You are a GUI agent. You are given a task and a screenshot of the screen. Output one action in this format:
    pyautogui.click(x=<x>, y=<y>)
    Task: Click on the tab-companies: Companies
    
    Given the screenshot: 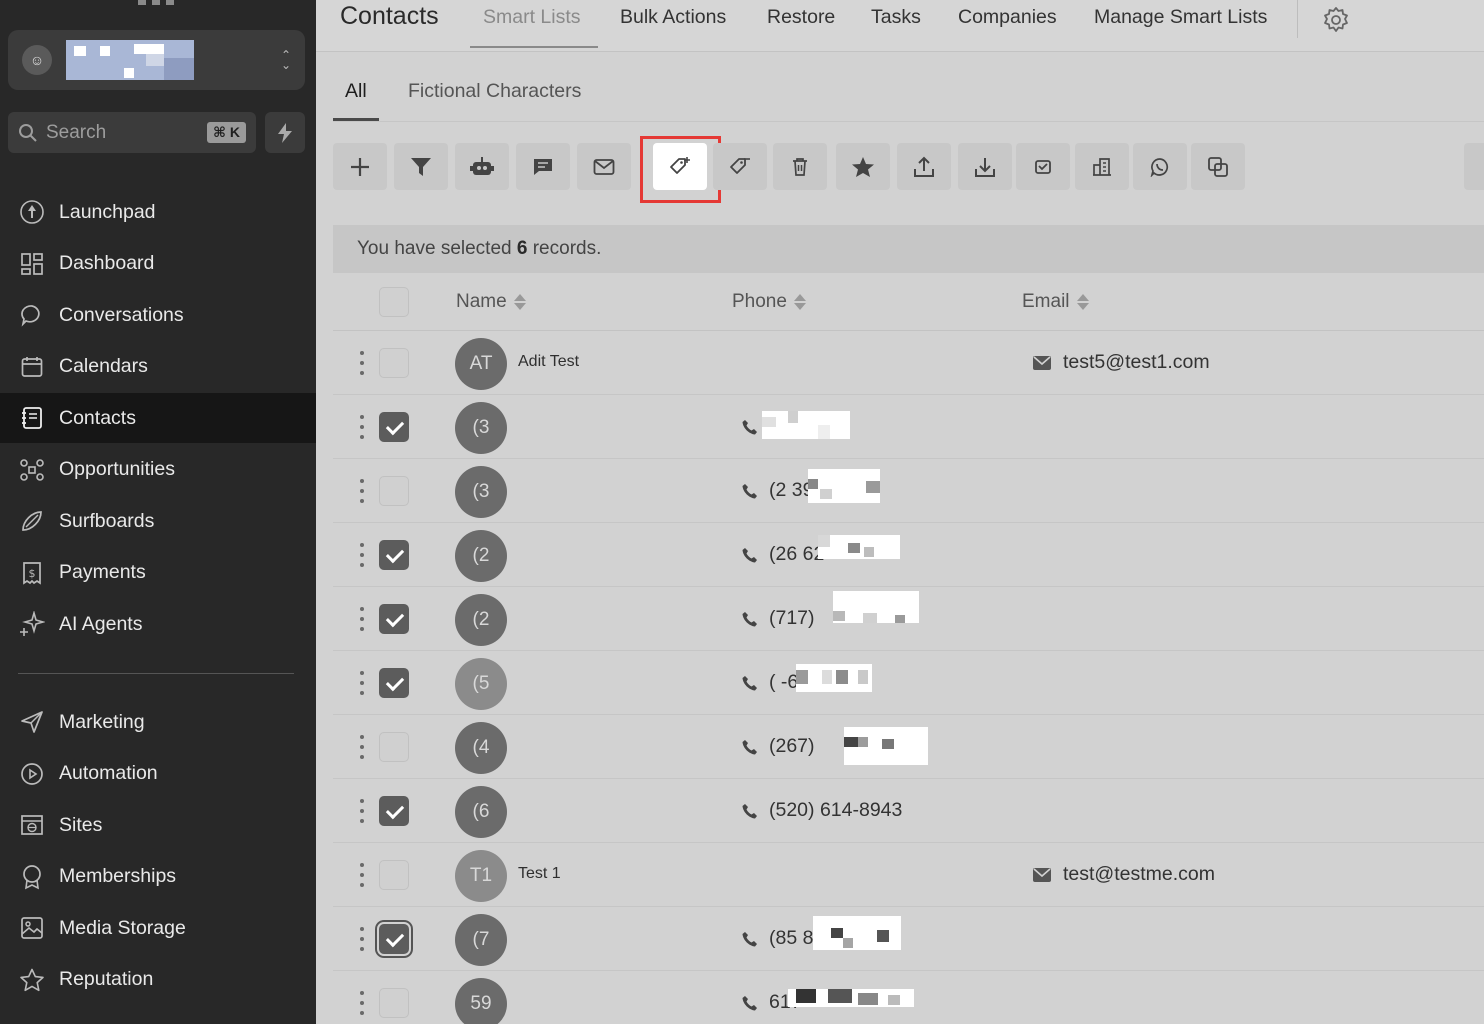 What is the action you would take?
    pyautogui.click(x=1007, y=17)
    